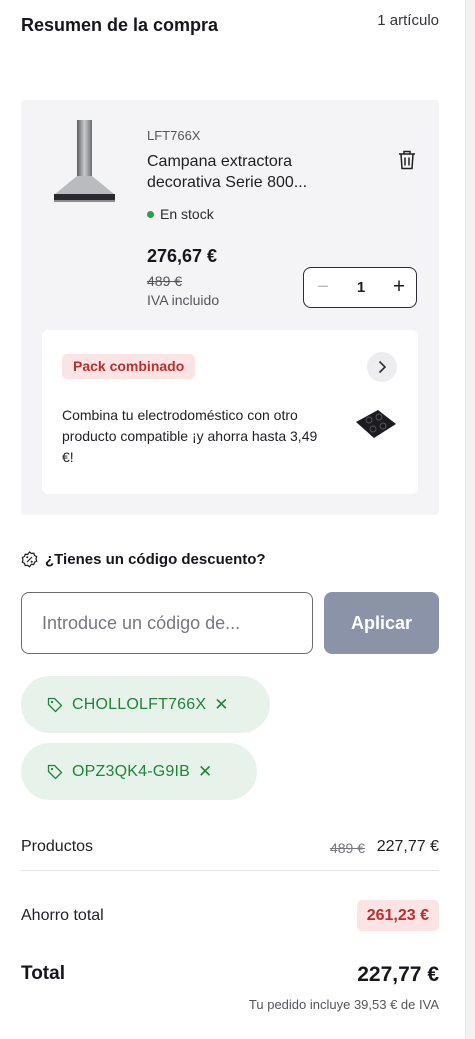 This screenshot has height=1039, width=475. I want to click on discount-code-input, so click(167, 623).